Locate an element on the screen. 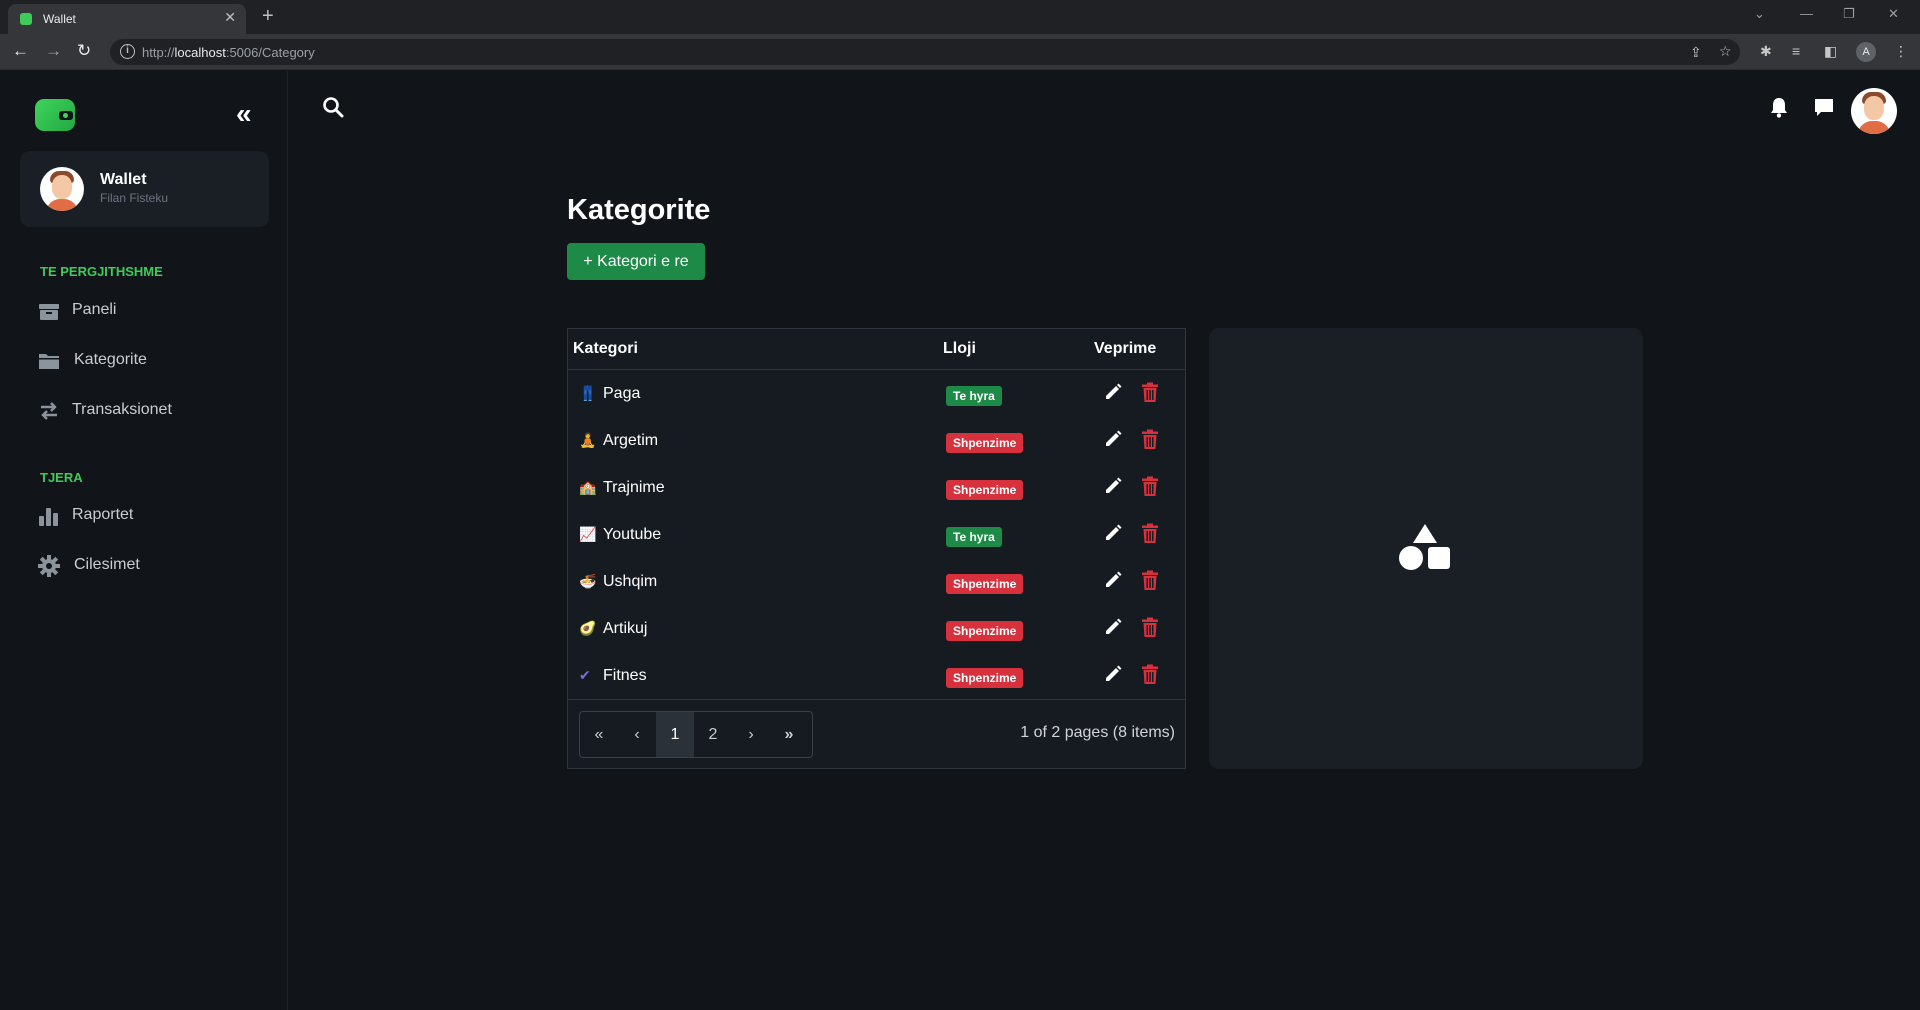 The height and width of the screenshot is (1010, 1920). sidebar-item-transaksionet: Transaksionet is located at coordinates (148, 411).